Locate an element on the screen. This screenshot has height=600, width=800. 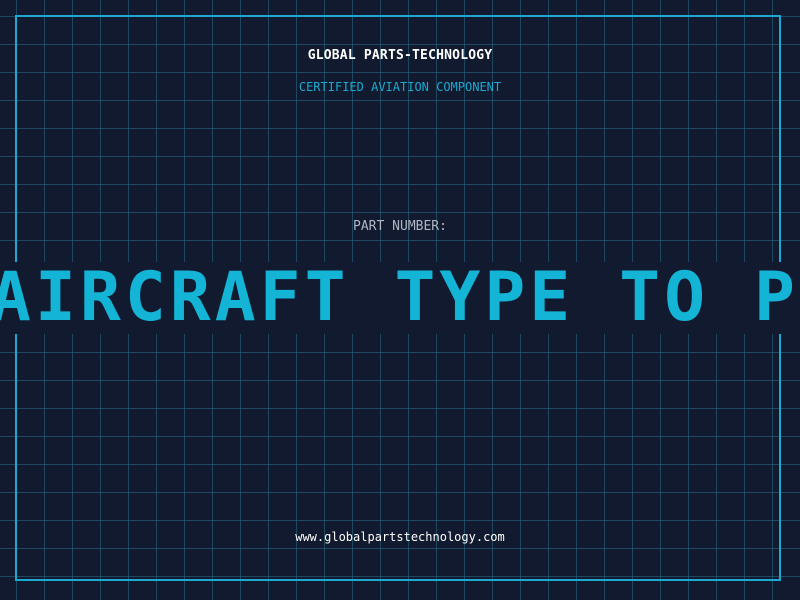
website-url: www.globalpartstechnology.com is located at coordinates (400, 537).